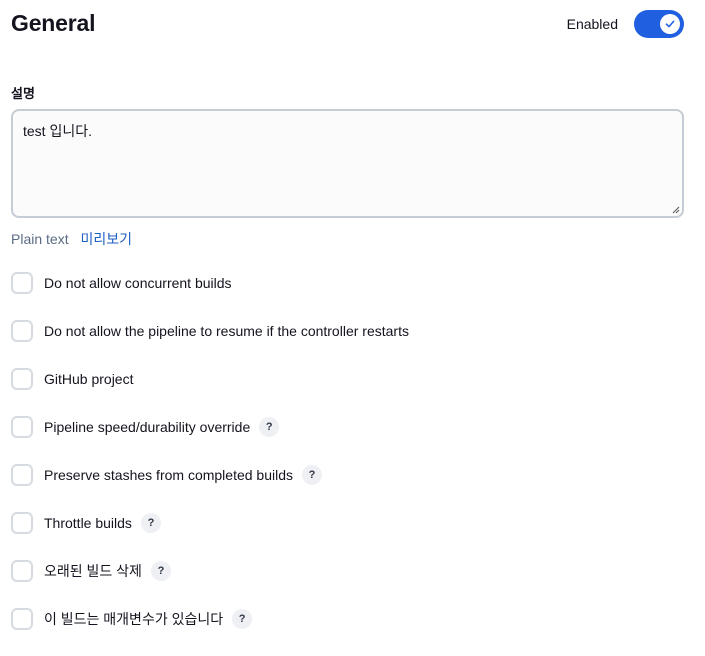 The image size is (705, 656). Describe the element at coordinates (23, 93) in the screenshot. I see `description-label: 설명` at that location.